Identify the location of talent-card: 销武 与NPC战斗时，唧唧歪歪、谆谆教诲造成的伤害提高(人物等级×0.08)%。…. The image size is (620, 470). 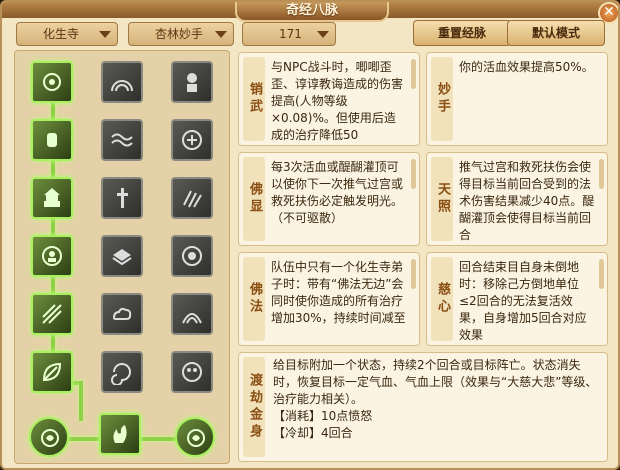
(329, 99).